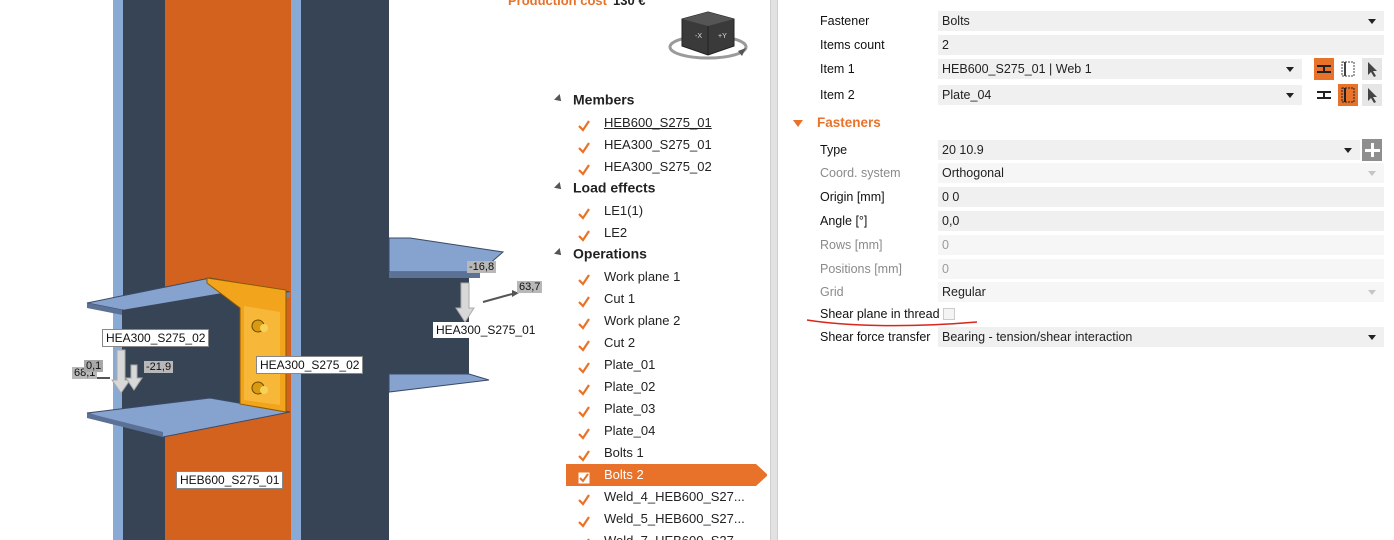  I want to click on tree-item-label: HEA300_S275_02, so click(658, 166).